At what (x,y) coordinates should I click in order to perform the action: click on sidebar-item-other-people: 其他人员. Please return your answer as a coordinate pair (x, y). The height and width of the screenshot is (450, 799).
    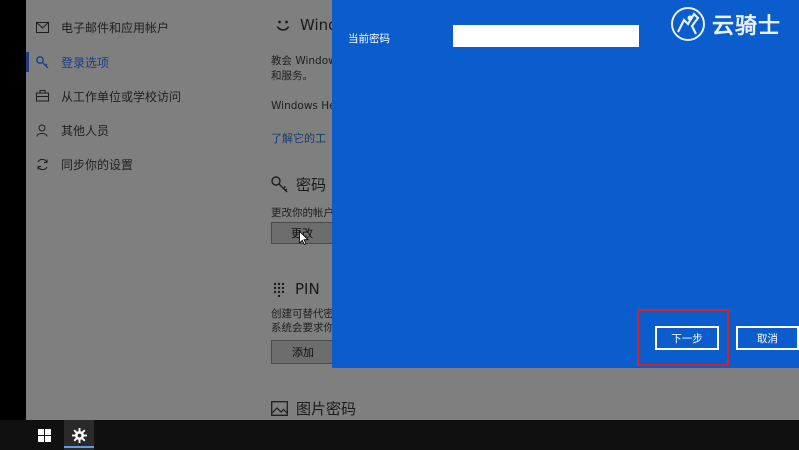
    Looking at the image, I should click on (141, 130).